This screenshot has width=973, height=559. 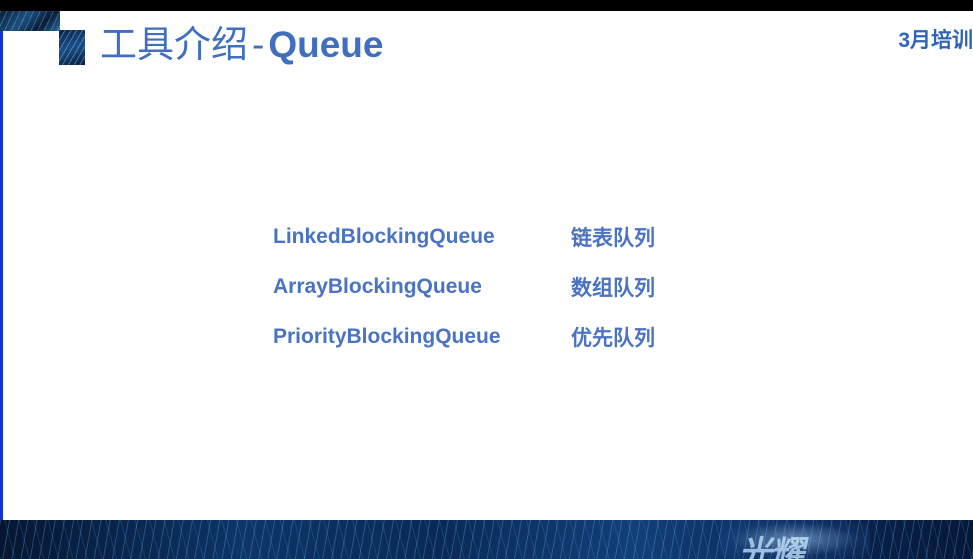 What do you see at coordinates (377, 286) in the screenshot?
I see `queue-name: ArrayBlockingQueue` at bounding box center [377, 286].